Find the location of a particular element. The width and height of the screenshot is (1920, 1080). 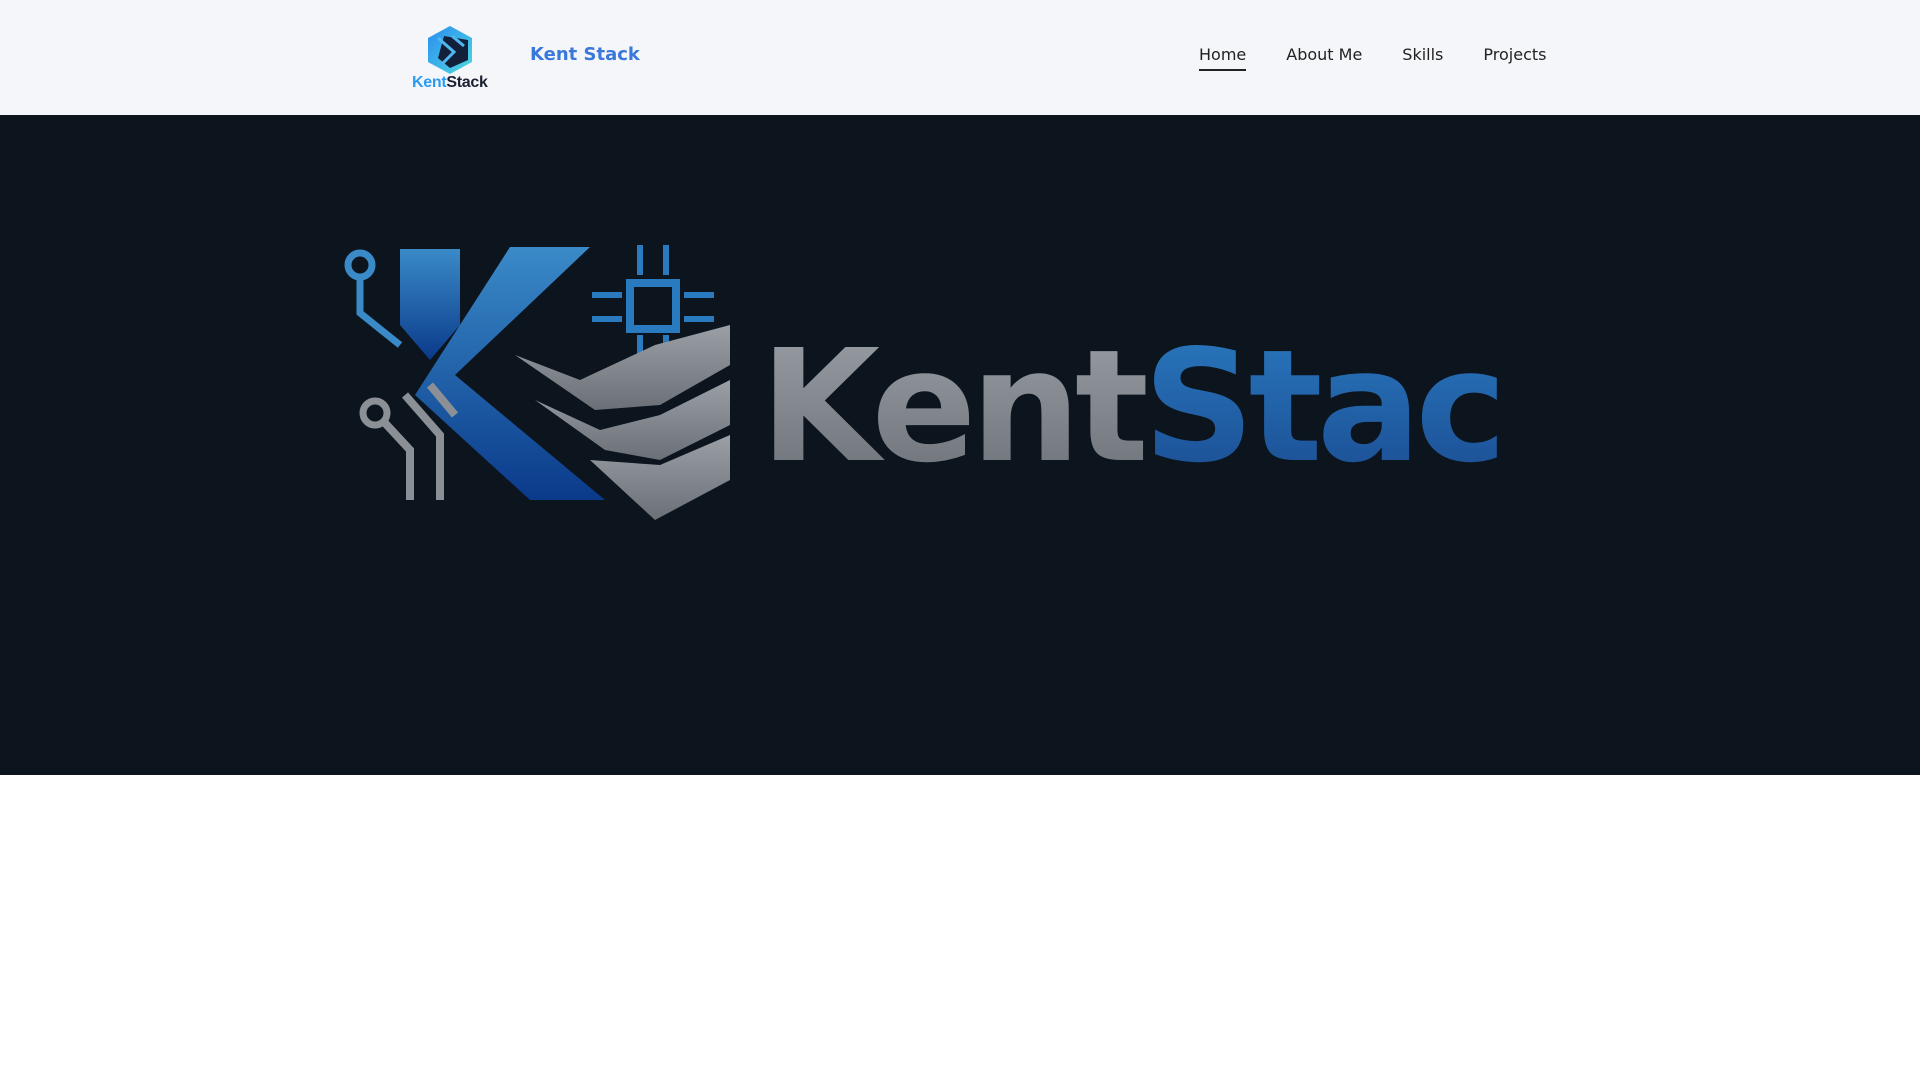

nav-projects: Projects is located at coordinates (1514, 58).